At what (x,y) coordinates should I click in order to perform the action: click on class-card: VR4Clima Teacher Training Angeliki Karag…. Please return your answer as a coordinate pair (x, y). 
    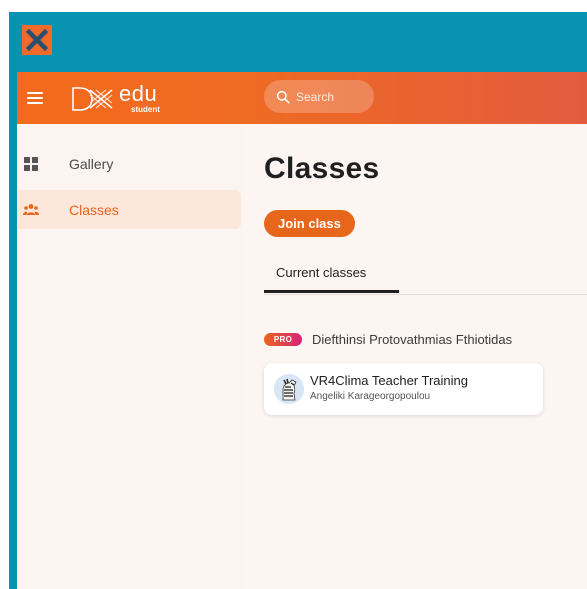
    Looking at the image, I should click on (403, 389).